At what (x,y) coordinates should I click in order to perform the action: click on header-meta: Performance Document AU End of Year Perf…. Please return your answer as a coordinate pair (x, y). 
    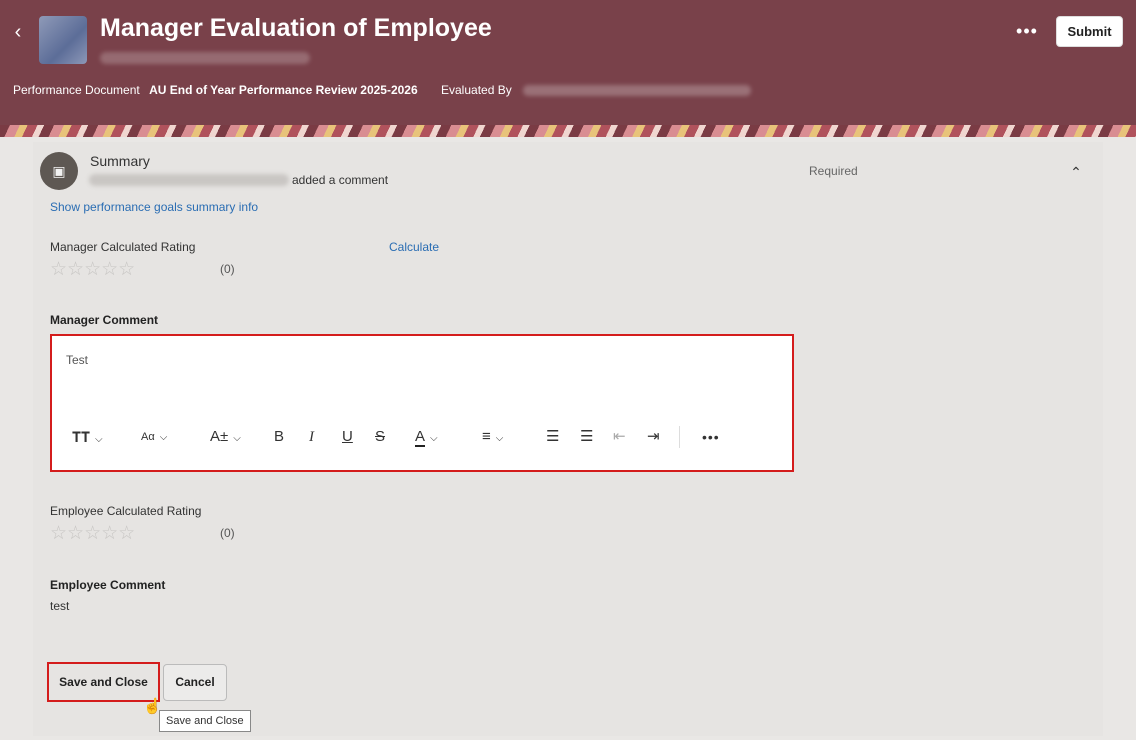
    Looking at the image, I should click on (382, 90).